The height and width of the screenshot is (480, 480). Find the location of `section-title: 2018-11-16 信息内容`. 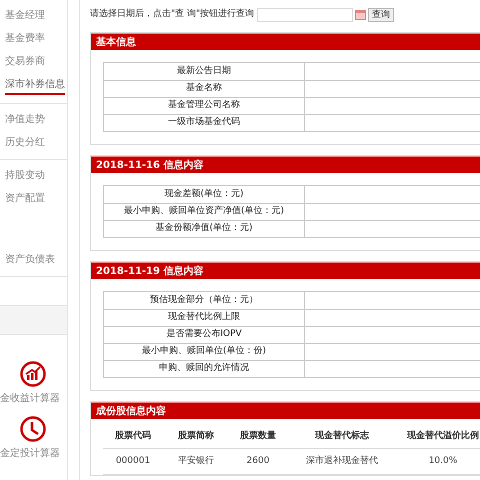

section-title: 2018-11-16 信息内容 is located at coordinates (150, 165).